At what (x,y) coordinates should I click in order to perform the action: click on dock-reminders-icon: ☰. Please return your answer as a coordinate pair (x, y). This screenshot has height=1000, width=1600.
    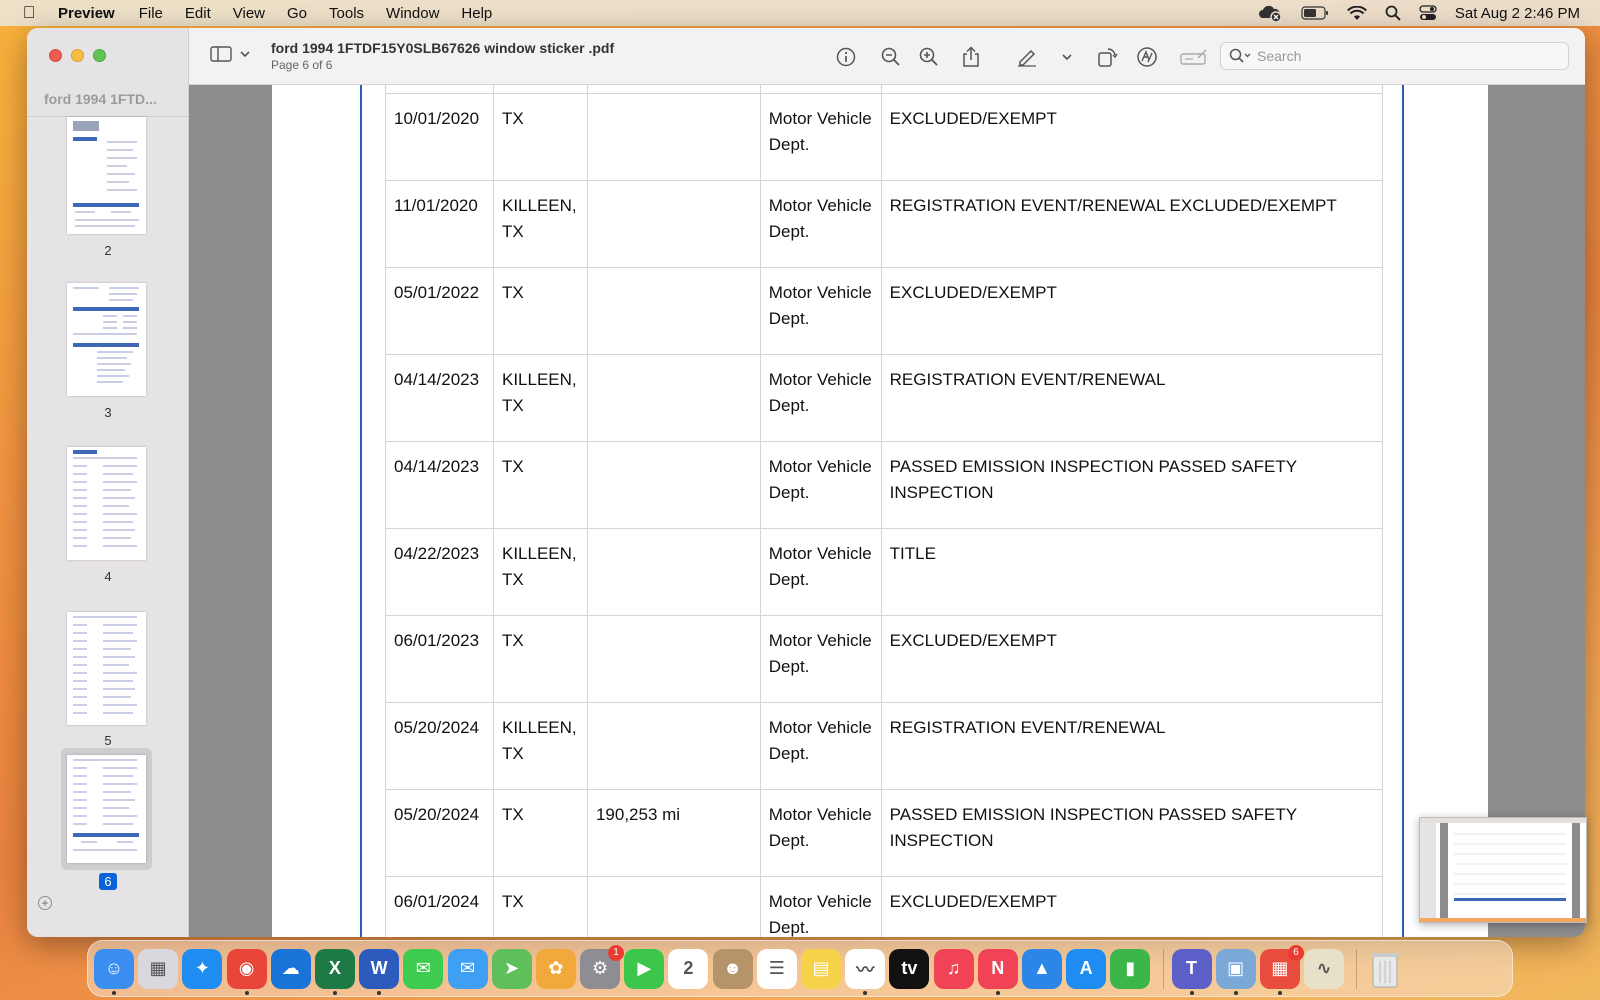
    Looking at the image, I should click on (776, 968).